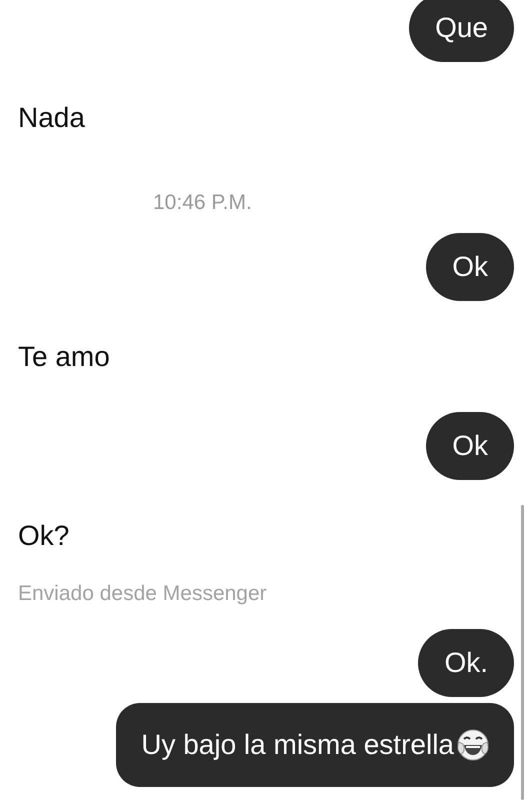  Describe the element at coordinates (466, 663) in the screenshot. I see `sent-message-bubble: Ok.` at that location.